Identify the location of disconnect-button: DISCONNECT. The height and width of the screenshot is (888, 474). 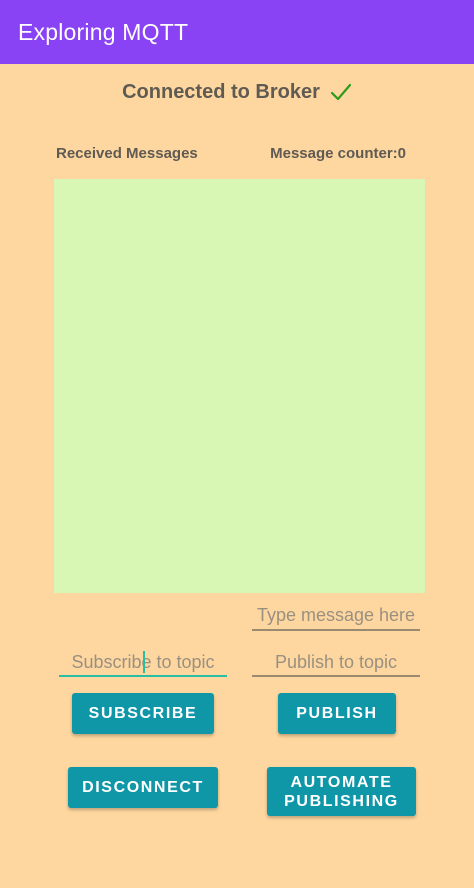
(143, 787).